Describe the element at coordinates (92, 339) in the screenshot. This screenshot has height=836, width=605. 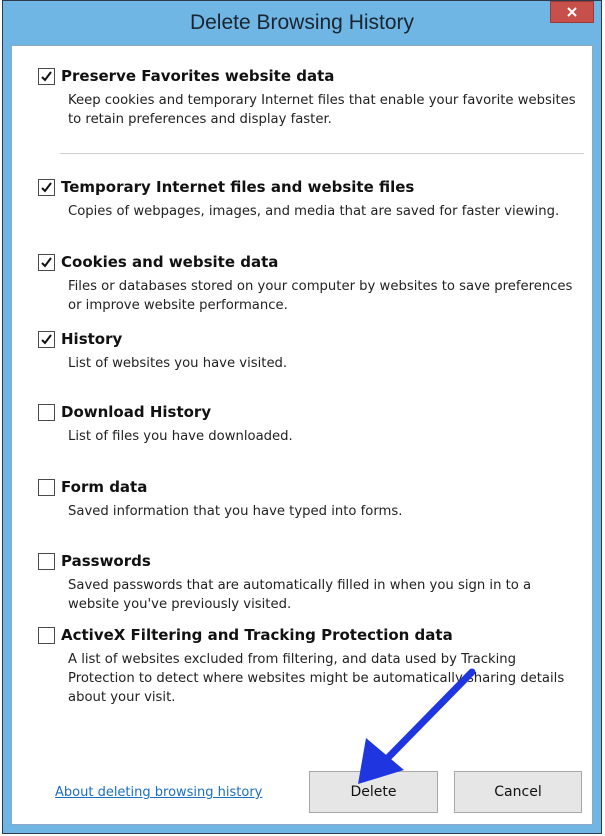
I see `option-label: History` at that location.